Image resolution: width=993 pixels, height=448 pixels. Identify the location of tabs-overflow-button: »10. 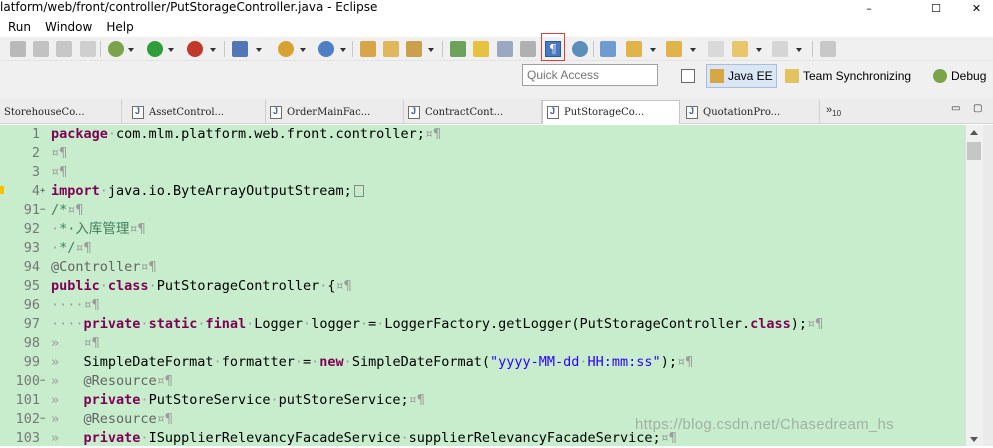
(833, 111).